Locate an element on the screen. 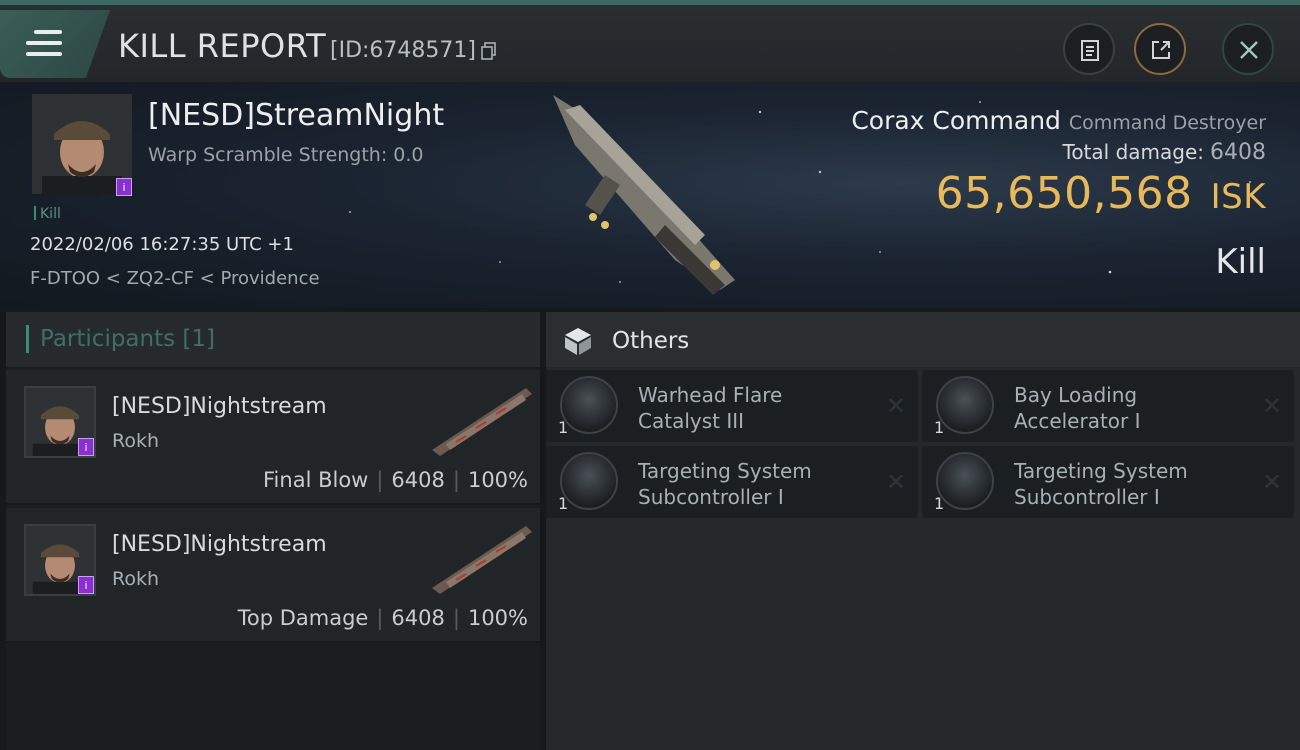 The image size is (1300, 750). report-id: [ID:6748571] is located at coordinates (403, 50).